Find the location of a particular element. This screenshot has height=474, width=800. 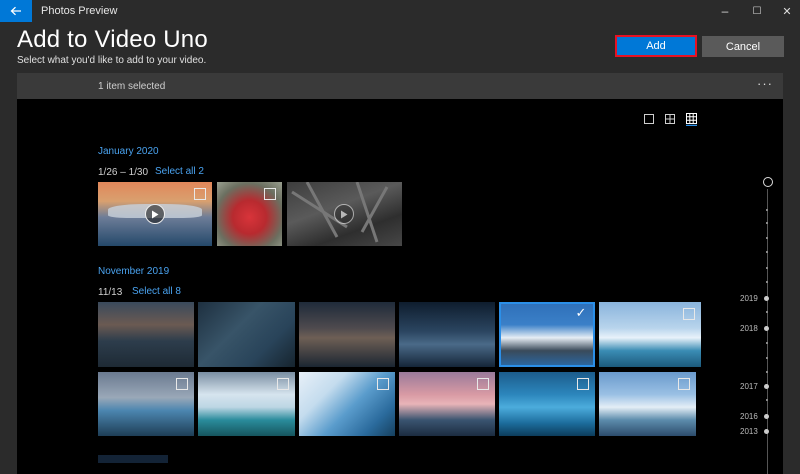

photo-iceberg-turquoise is located at coordinates (246, 404).